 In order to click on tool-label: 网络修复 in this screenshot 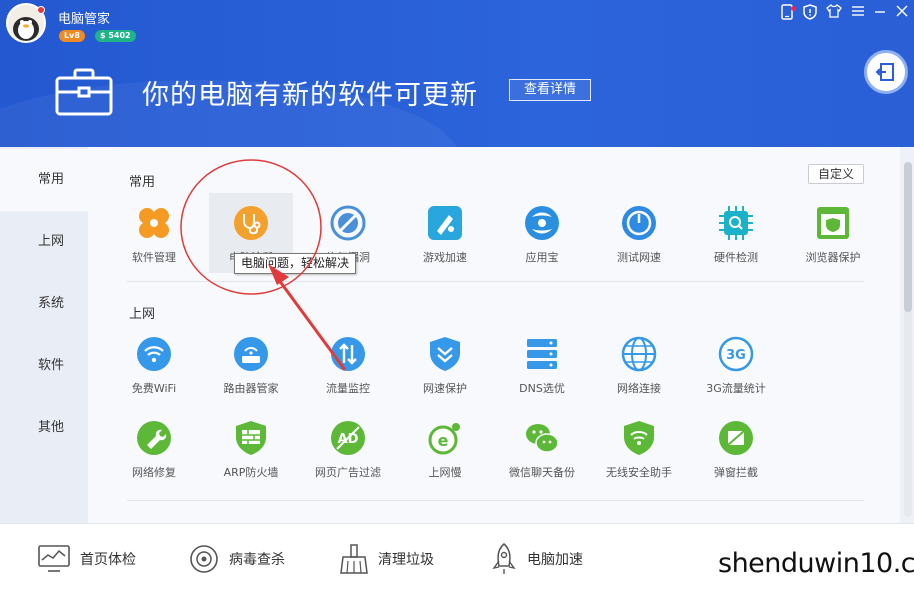, I will do `click(154, 472)`.